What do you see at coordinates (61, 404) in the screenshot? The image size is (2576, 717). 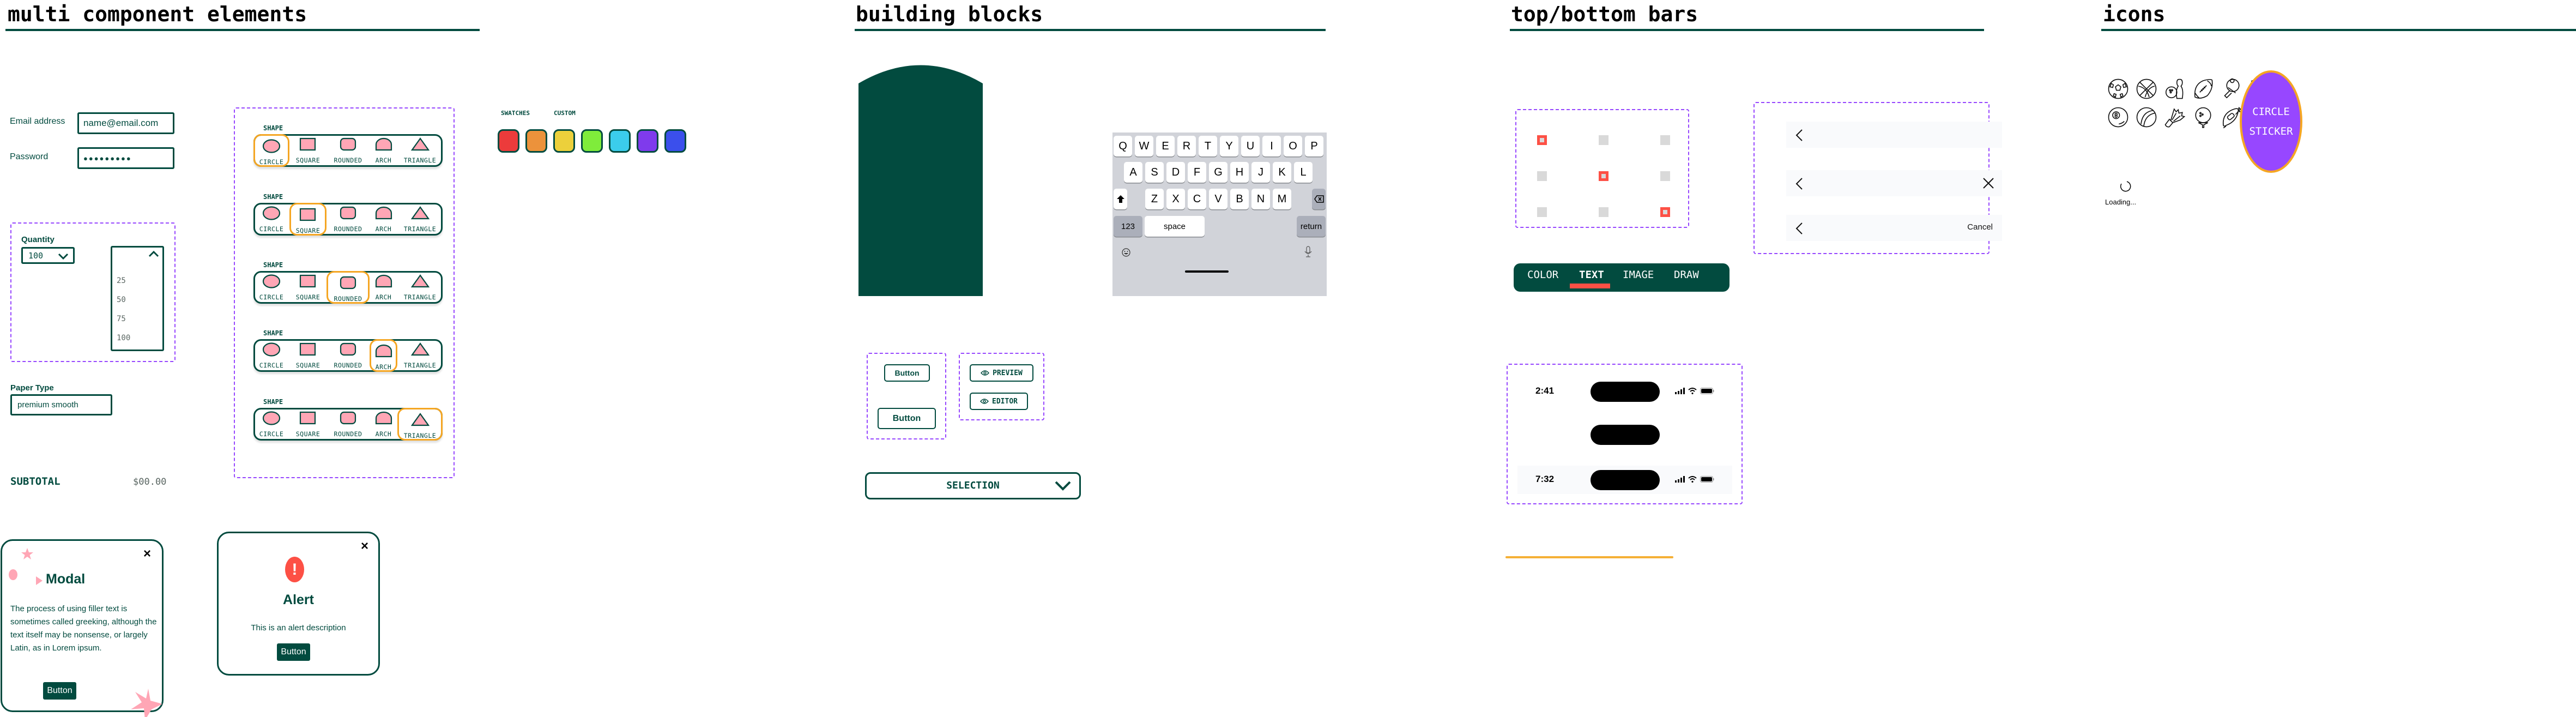 I see `paper-type-field: premium smooth` at bounding box center [61, 404].